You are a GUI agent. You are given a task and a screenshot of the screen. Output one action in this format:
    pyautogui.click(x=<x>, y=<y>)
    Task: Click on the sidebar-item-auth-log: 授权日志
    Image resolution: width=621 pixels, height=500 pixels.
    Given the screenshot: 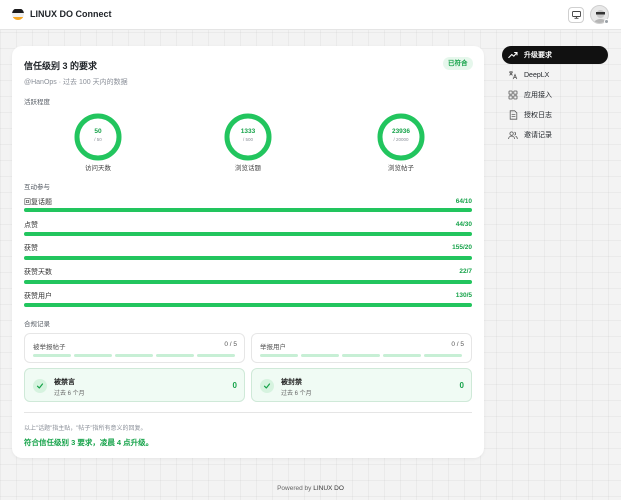 What is the action you would take?
    pyautogui.click(x=555, y=115)
    